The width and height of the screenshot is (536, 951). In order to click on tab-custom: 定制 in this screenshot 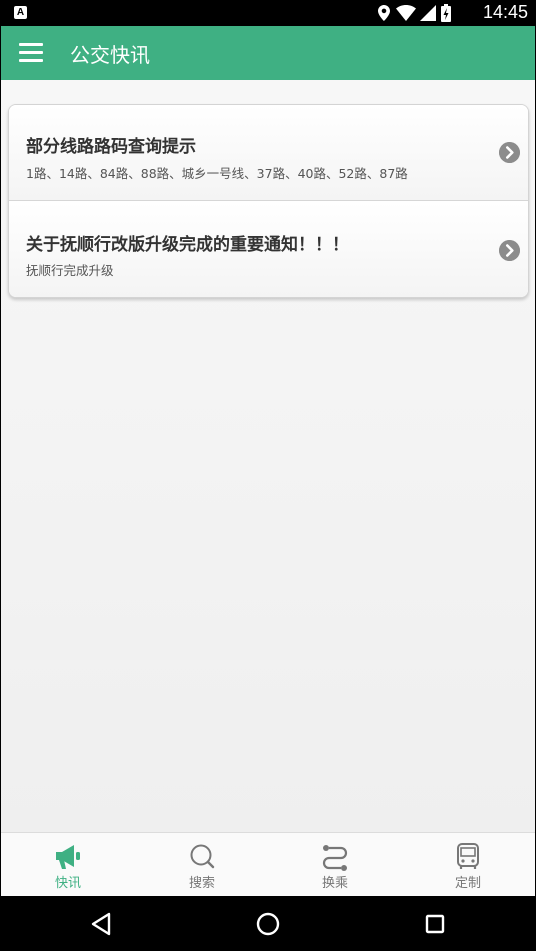, I will do `click(468, 865)`.